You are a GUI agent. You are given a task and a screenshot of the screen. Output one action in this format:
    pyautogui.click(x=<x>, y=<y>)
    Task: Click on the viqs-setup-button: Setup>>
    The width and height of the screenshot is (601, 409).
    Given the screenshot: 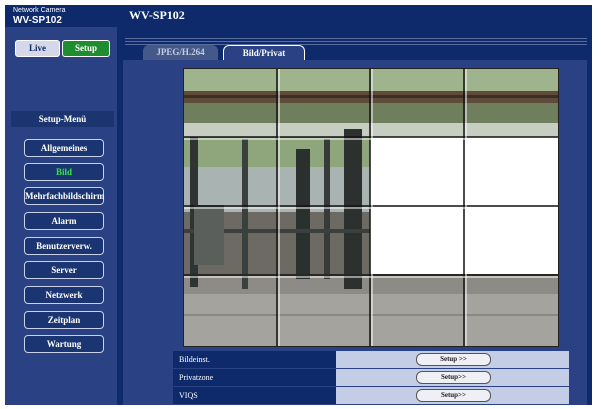 What is the action you would take?
    pyautogui.click(x=453, y=395)
    